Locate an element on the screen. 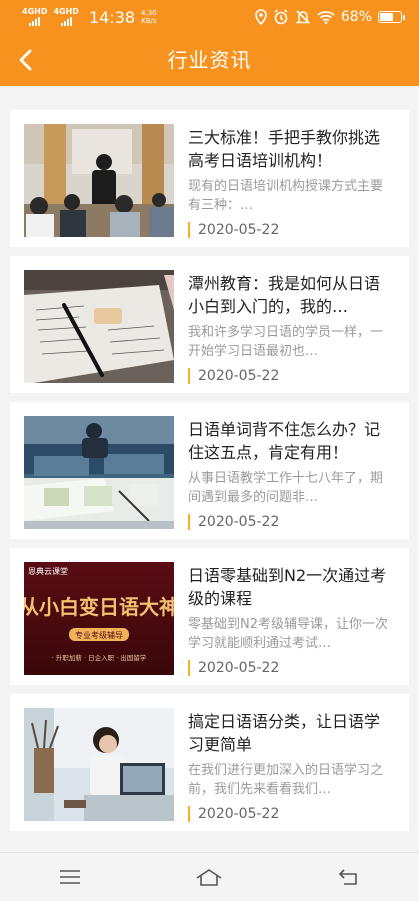 The height and width of the screenshot is (901, 419). banner-badge: 专业考级辅导 is located at coordinates (99, 635).